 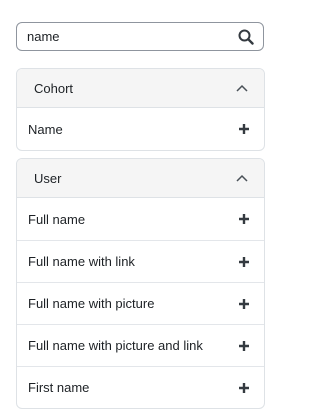 I want to click on search-icon, so click(x=246, y=37).